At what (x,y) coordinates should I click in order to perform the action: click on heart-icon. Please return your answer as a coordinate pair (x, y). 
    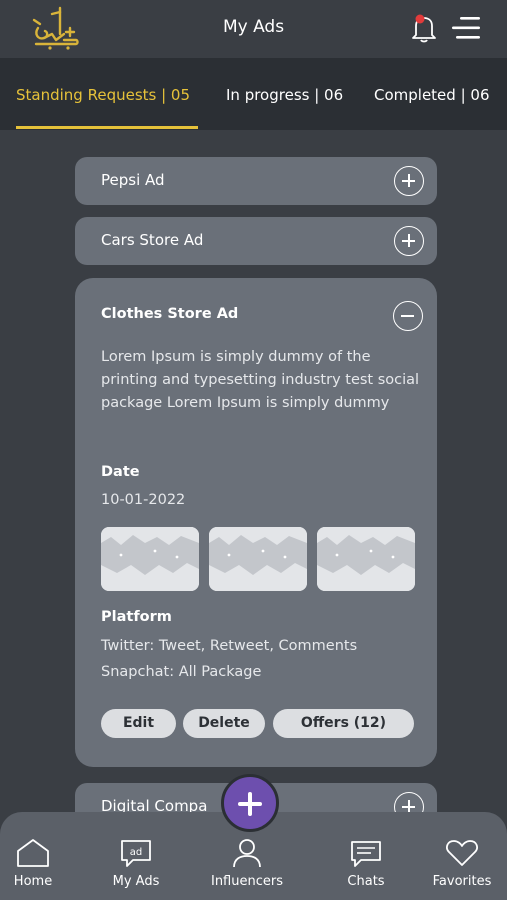
    Looking at the image, I should click on (462, 853).